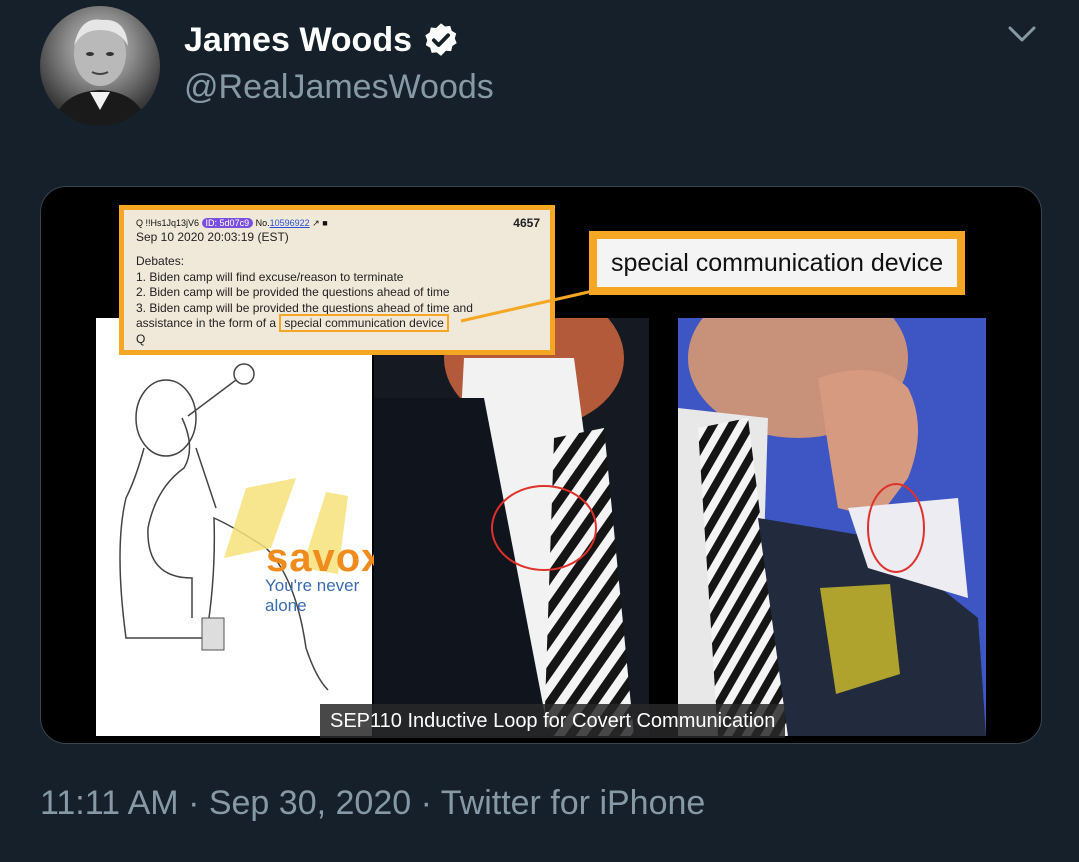 Image resolution: width=1079 pixels, height=862 pixels. I want to click on tweet-source: Twitter for iPhone, so click(573, 803).